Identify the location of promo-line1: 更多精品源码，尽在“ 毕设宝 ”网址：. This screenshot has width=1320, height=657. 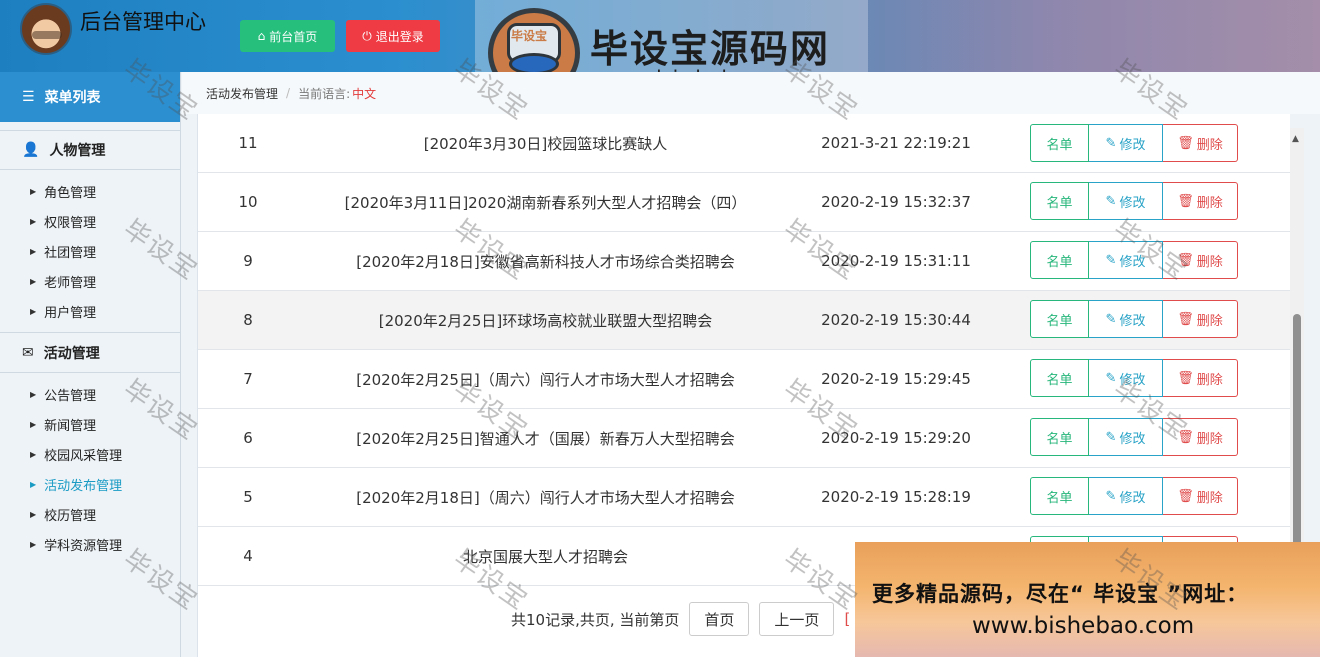
(1060, 594).